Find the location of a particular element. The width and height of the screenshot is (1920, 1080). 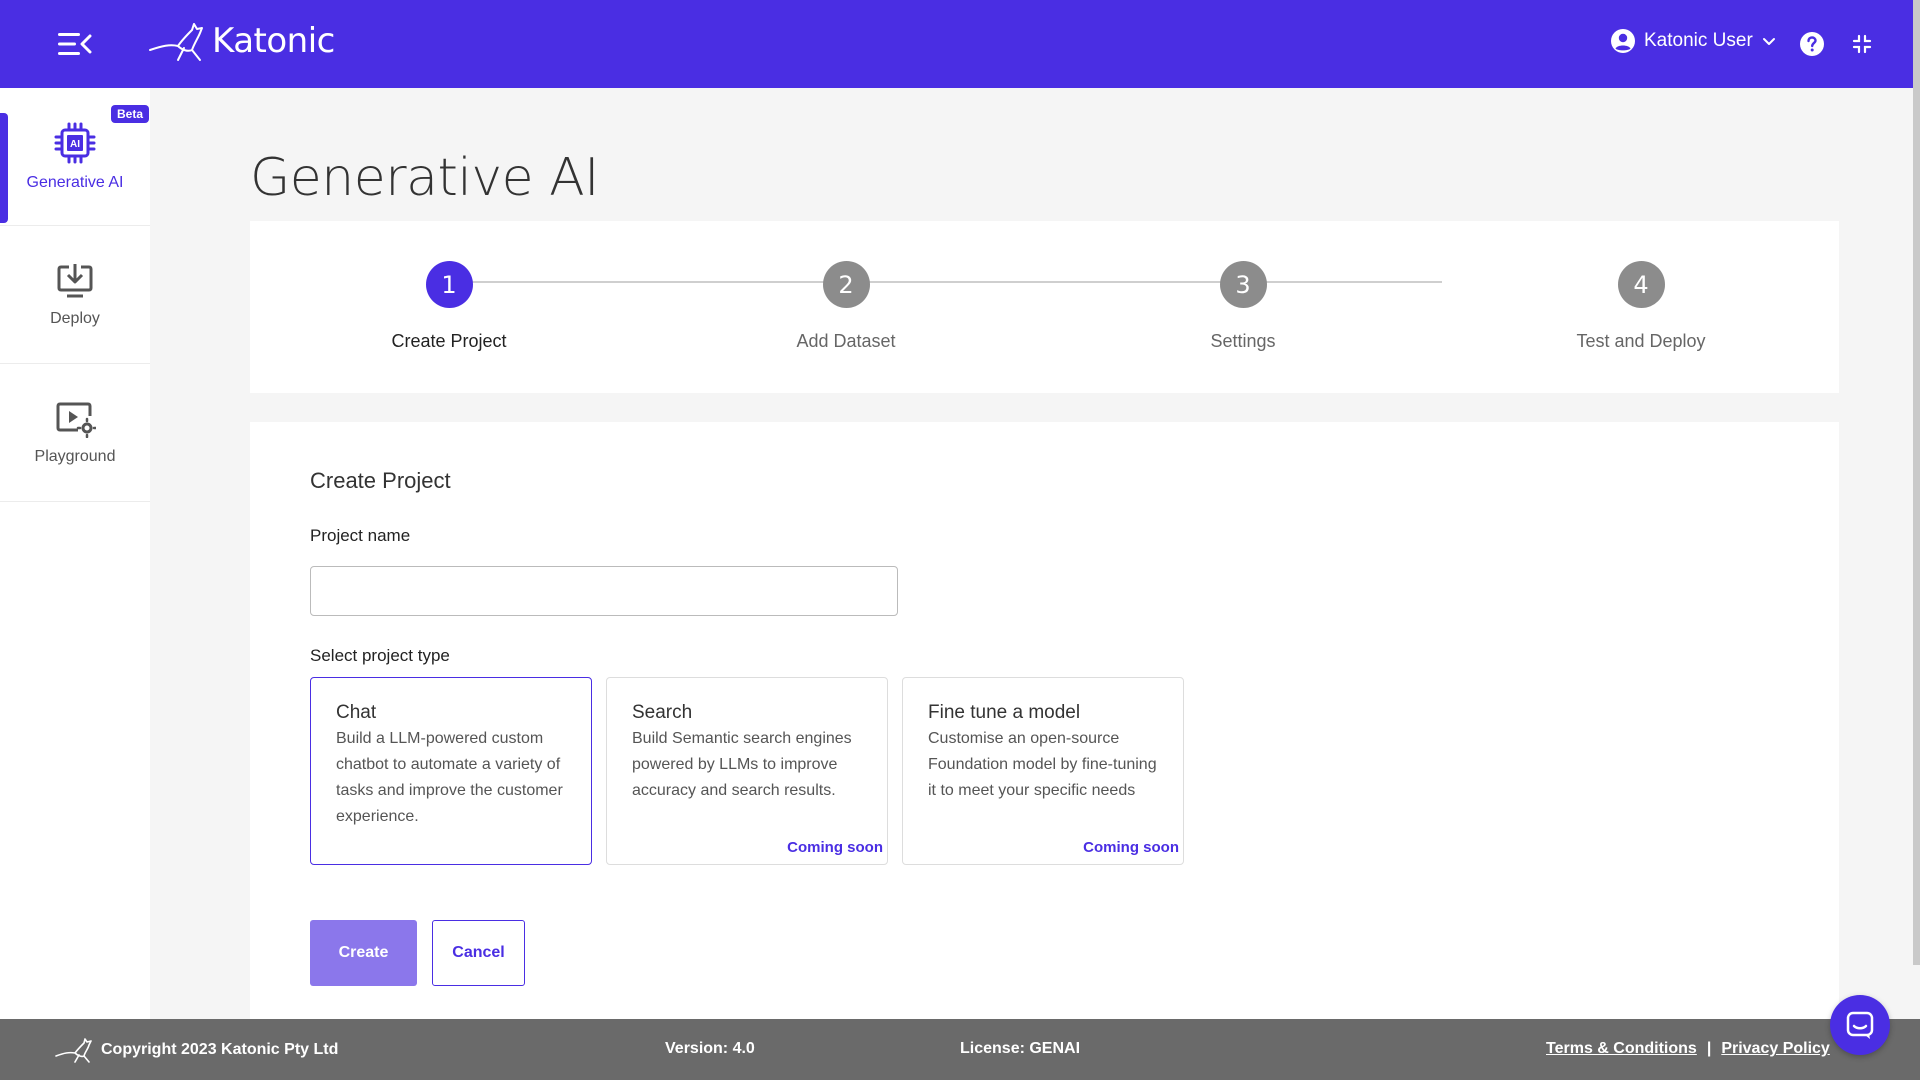

step-number: 4 is located at coordinates (1641, 284).